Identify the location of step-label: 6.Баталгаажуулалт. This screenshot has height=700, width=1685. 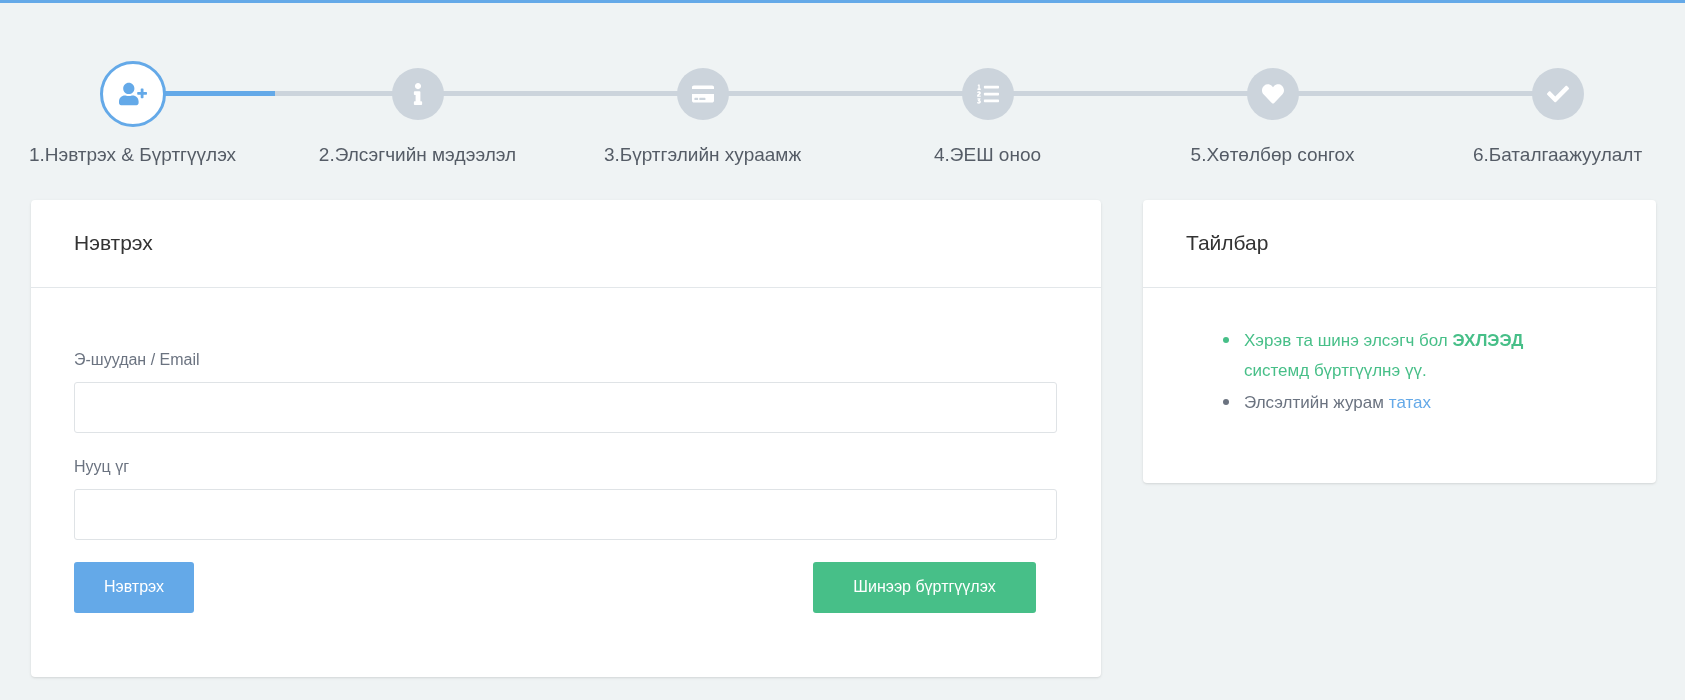
(1557, 155).